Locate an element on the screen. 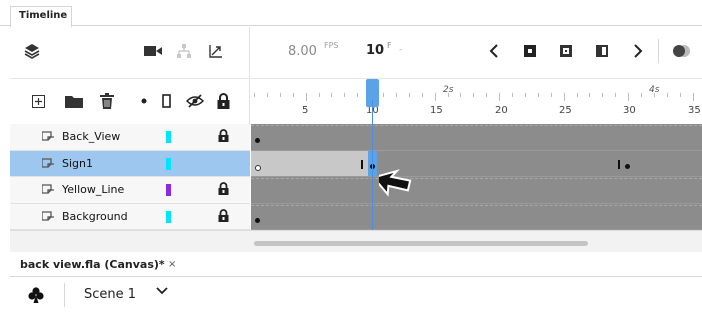 This screenshot has height=316, width=702. delete-layer-icon is located at coordinates (107, 101).